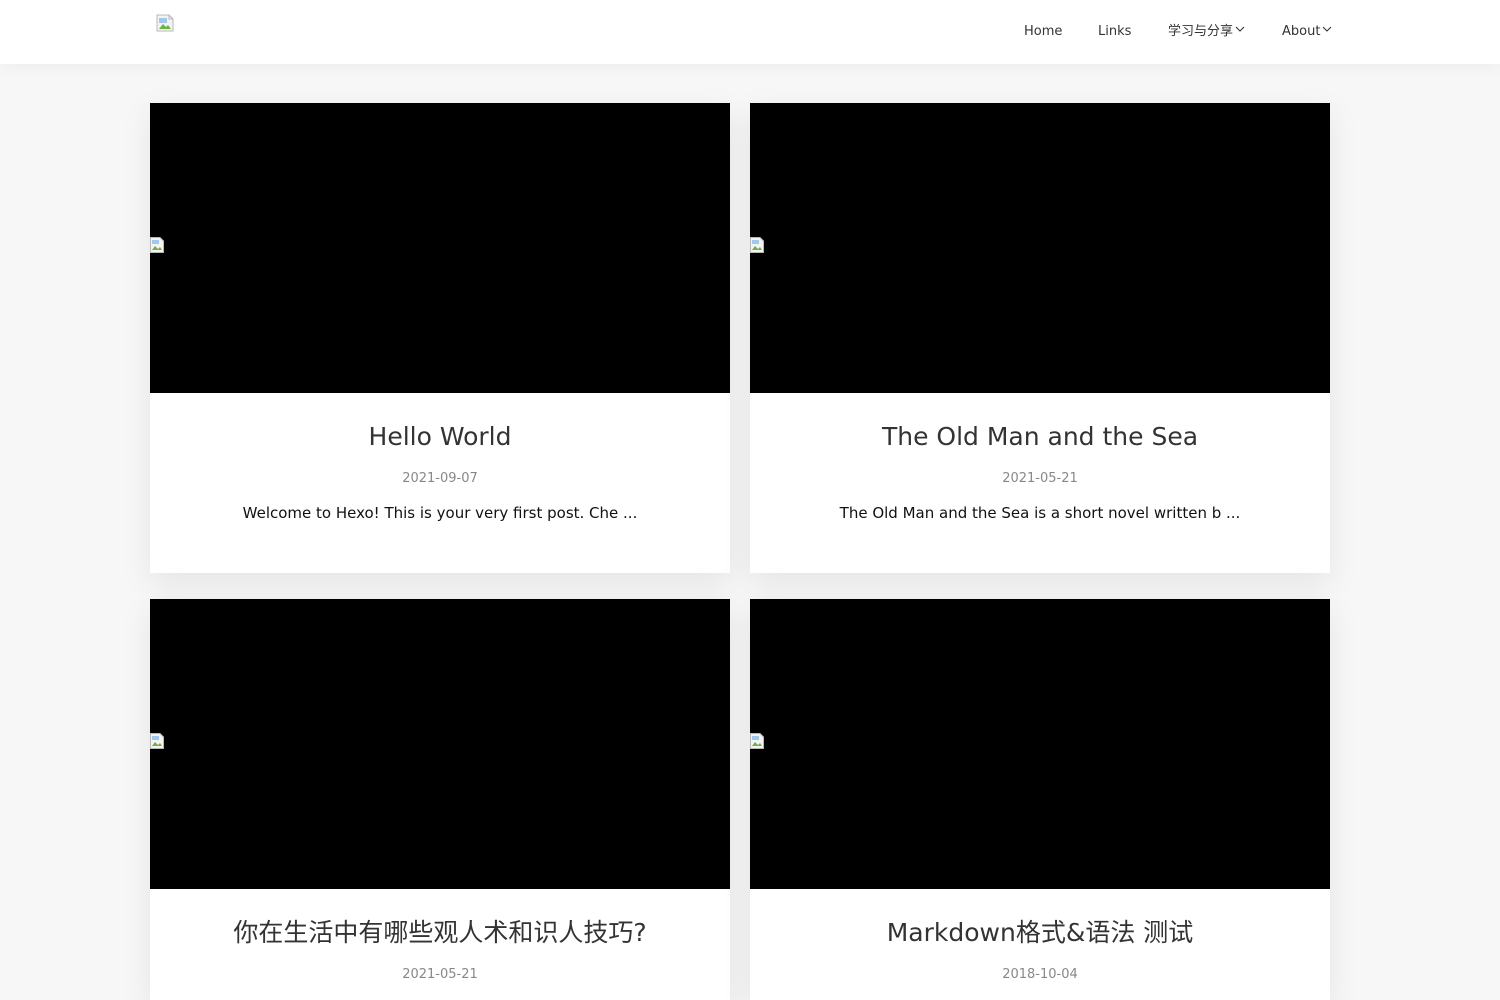 This screenshot has height=1000, width=1500. I want to click on post-date: 2021-09-07, so click(440, 478).